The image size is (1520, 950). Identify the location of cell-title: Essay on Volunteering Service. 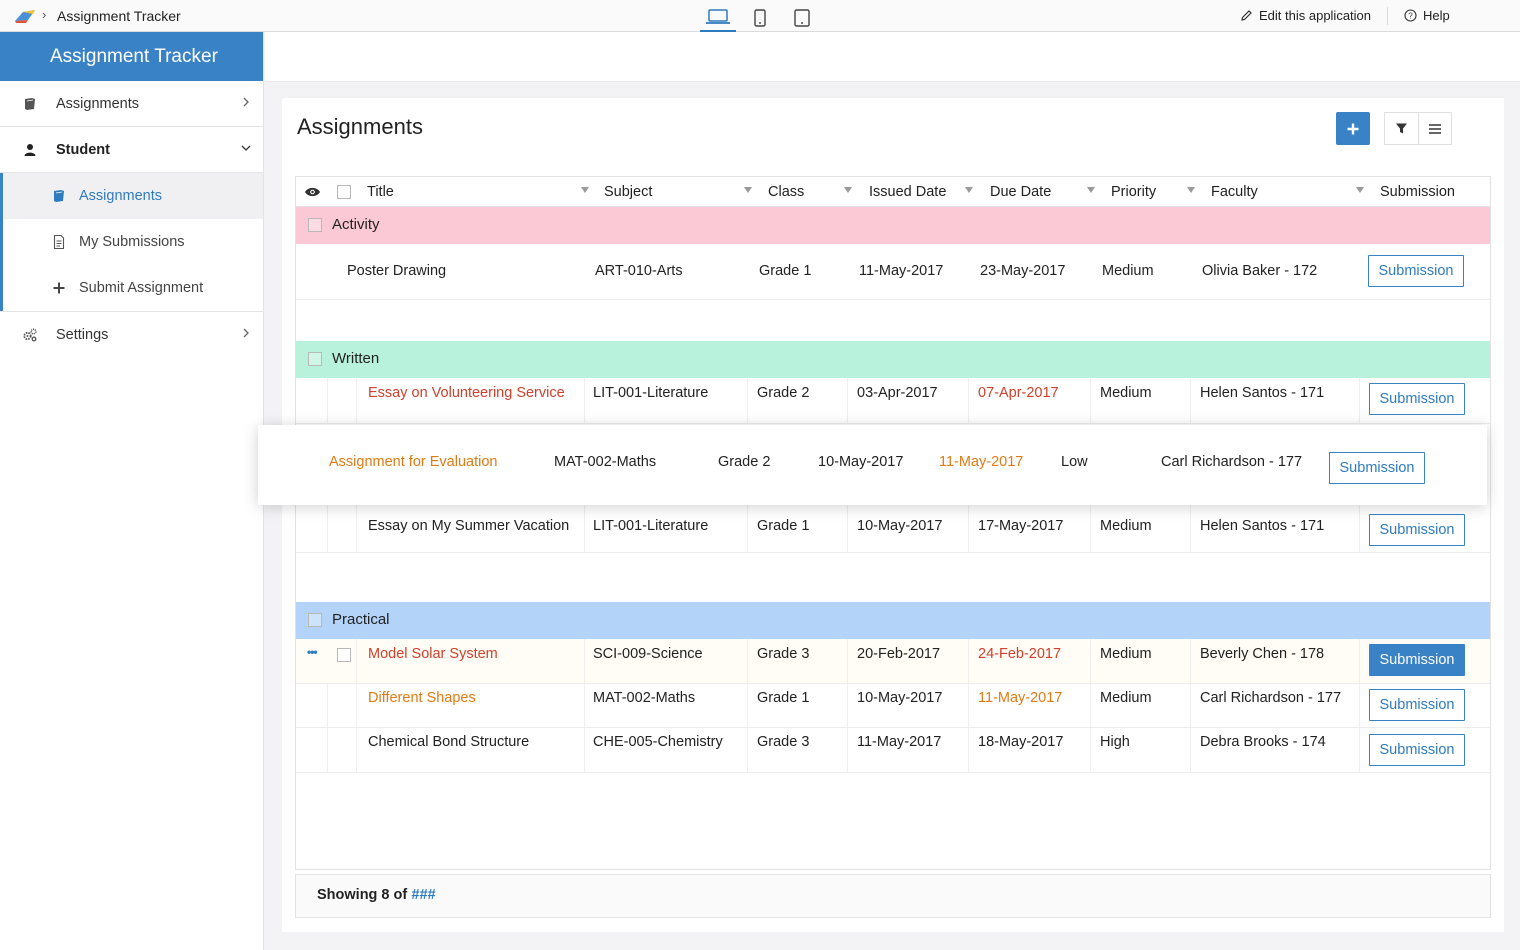
(466, 393).